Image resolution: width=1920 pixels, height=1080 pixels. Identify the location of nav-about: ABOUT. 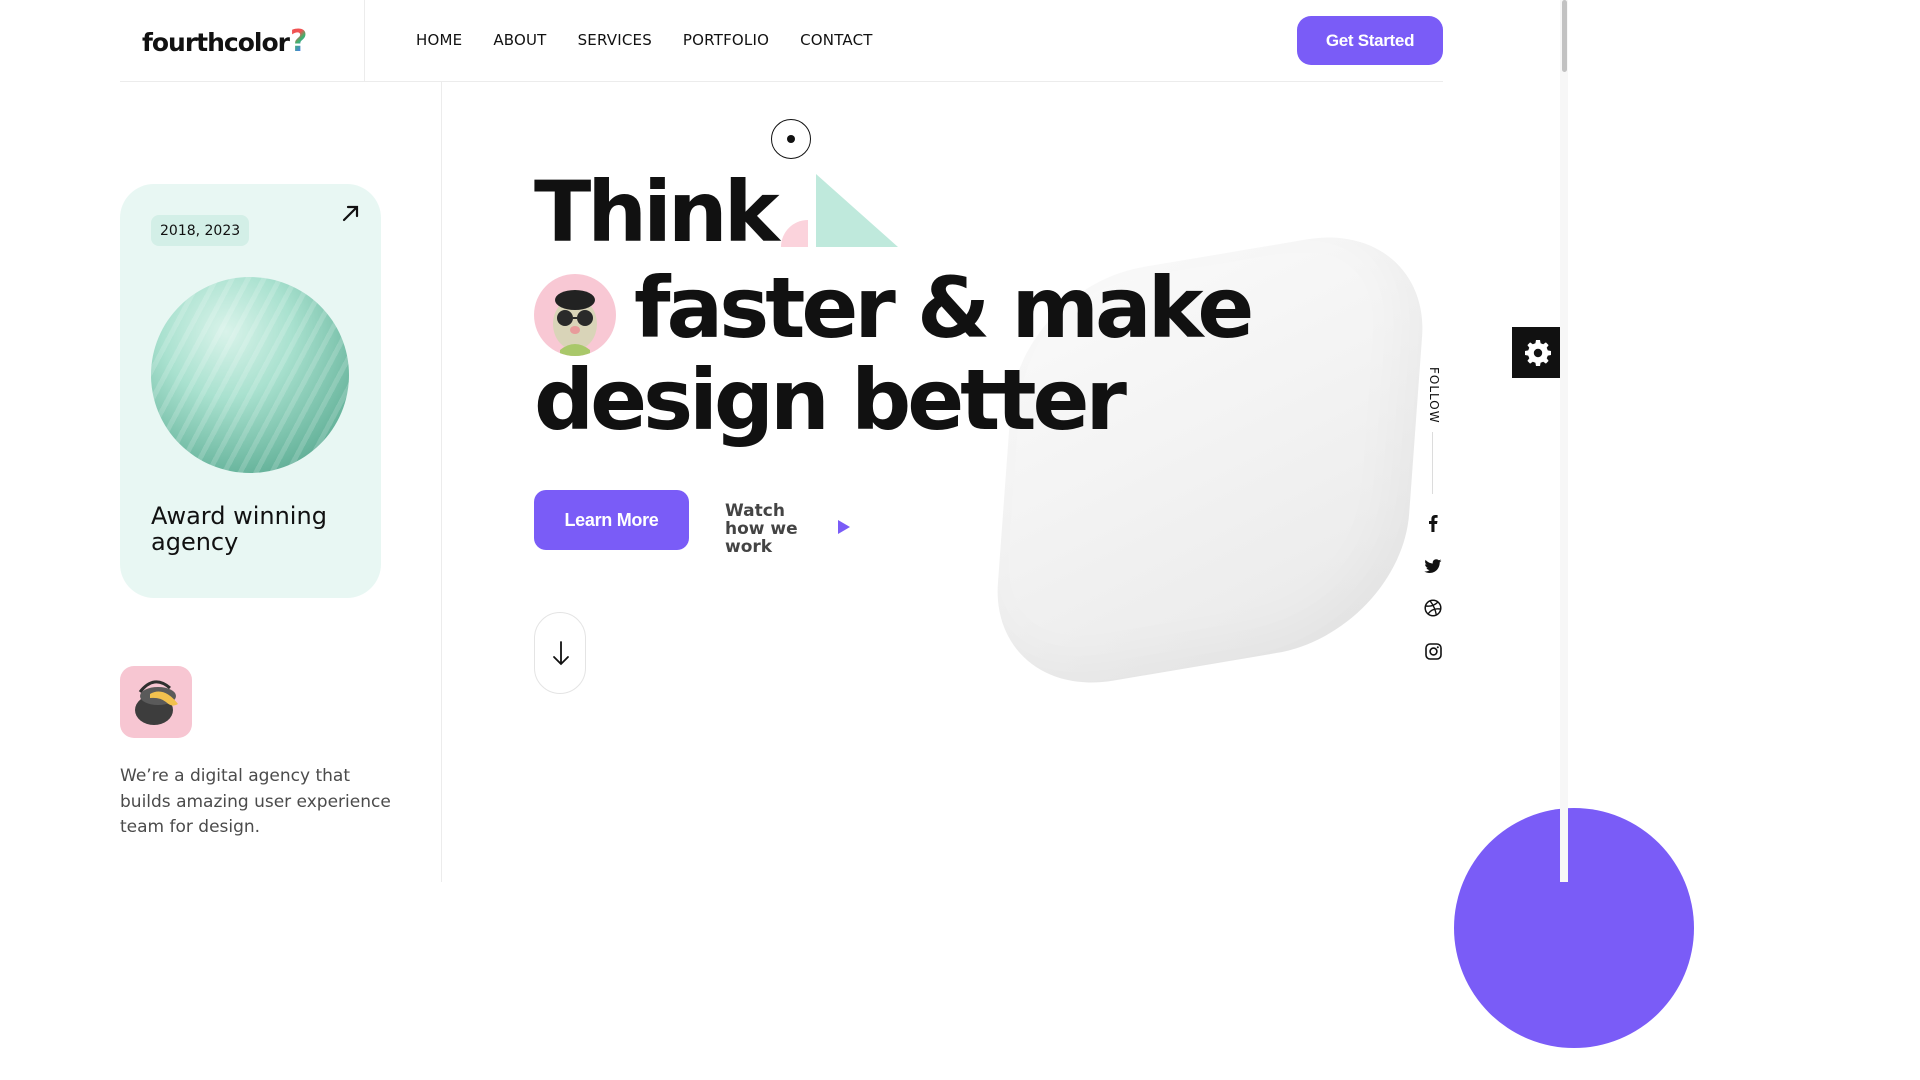
(519, 40).